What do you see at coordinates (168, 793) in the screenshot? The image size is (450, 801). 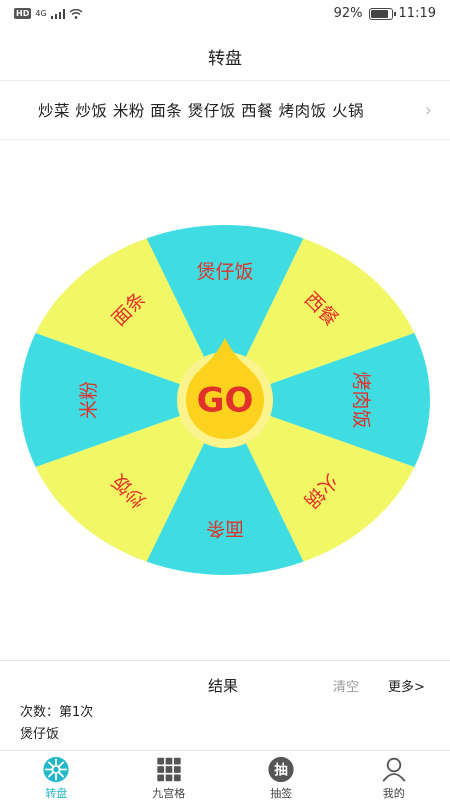 I see `tab-label: 九宫格` at bounding box center [168, 793].